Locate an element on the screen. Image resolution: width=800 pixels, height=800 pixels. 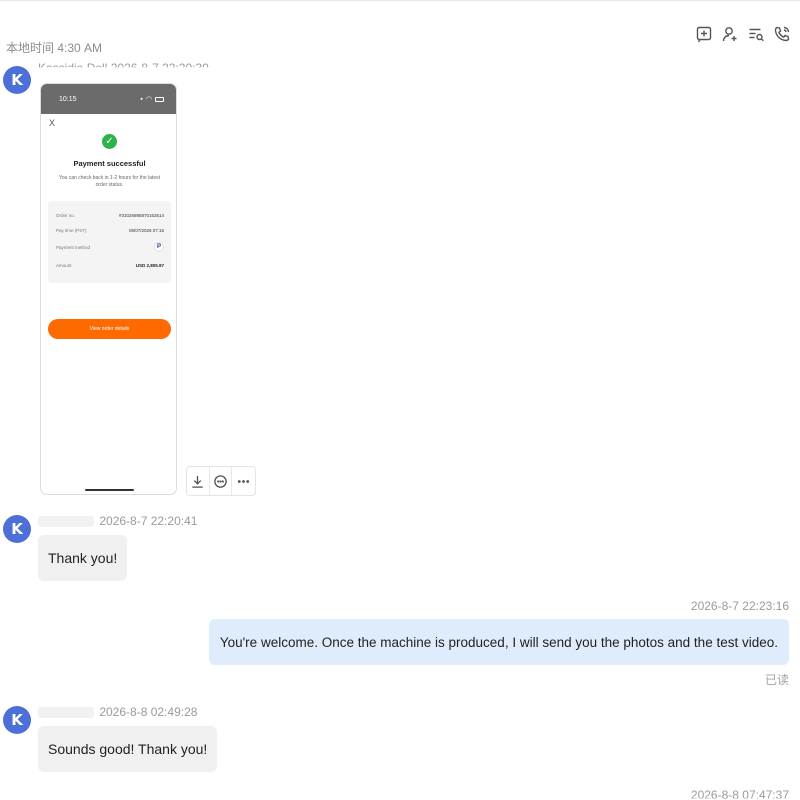
message-timestamp: 2026-8-7 22:20:41 is located at coordinates (148, 521).